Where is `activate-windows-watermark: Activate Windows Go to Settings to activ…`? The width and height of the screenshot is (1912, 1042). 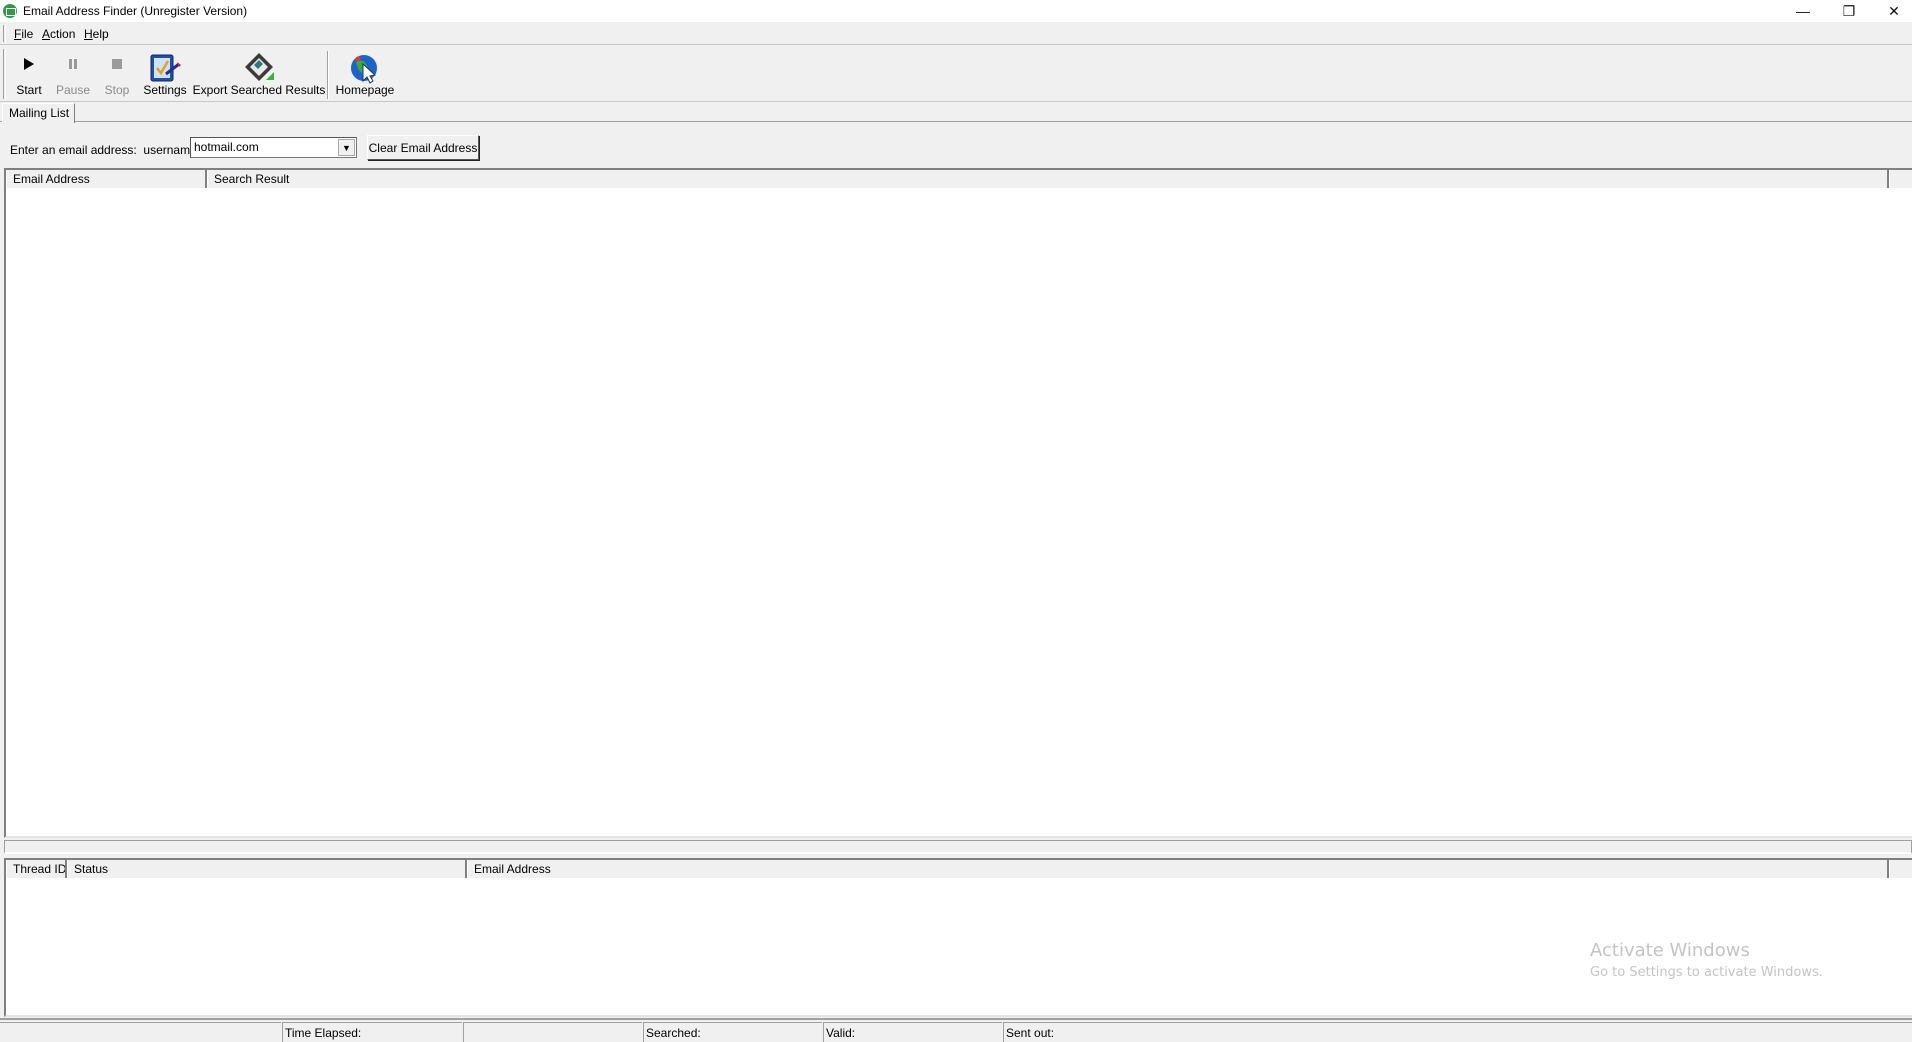 activate-windows-watermark: Activate Windows Go to Settings to activ… is located at coordinates (1706, 960).